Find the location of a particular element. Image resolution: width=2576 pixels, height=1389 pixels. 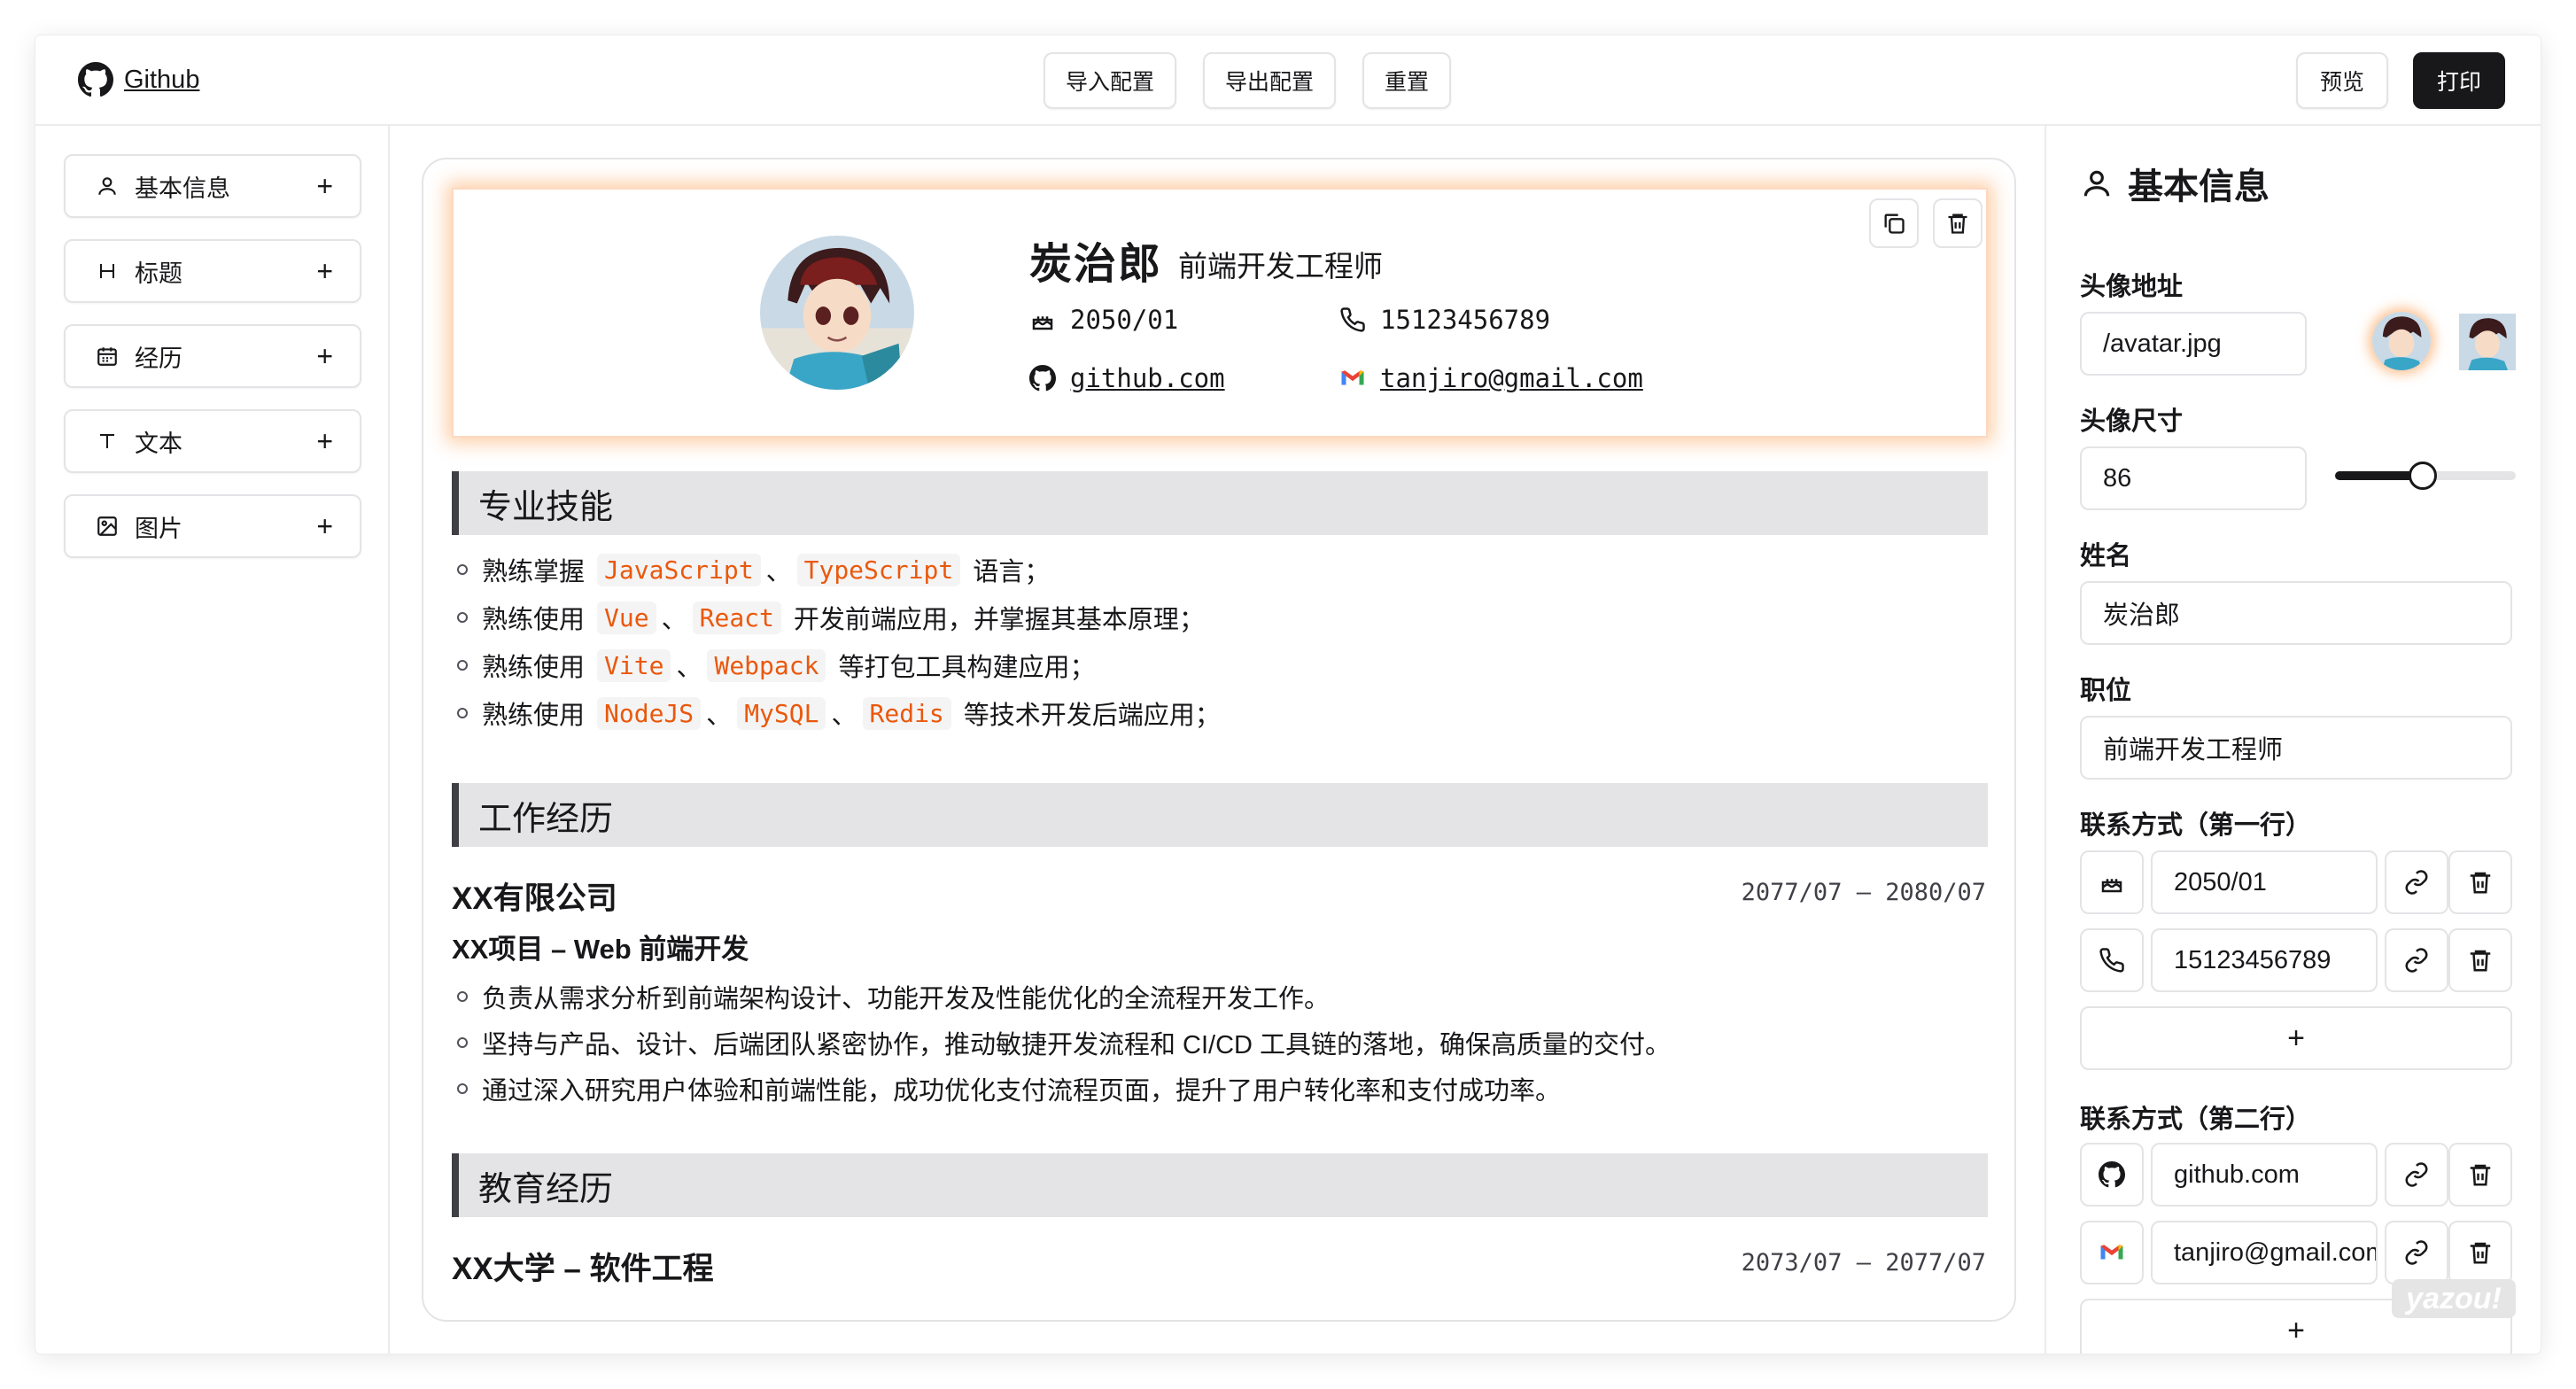

skill-tag: Vite is located at coordinates (634, 665).